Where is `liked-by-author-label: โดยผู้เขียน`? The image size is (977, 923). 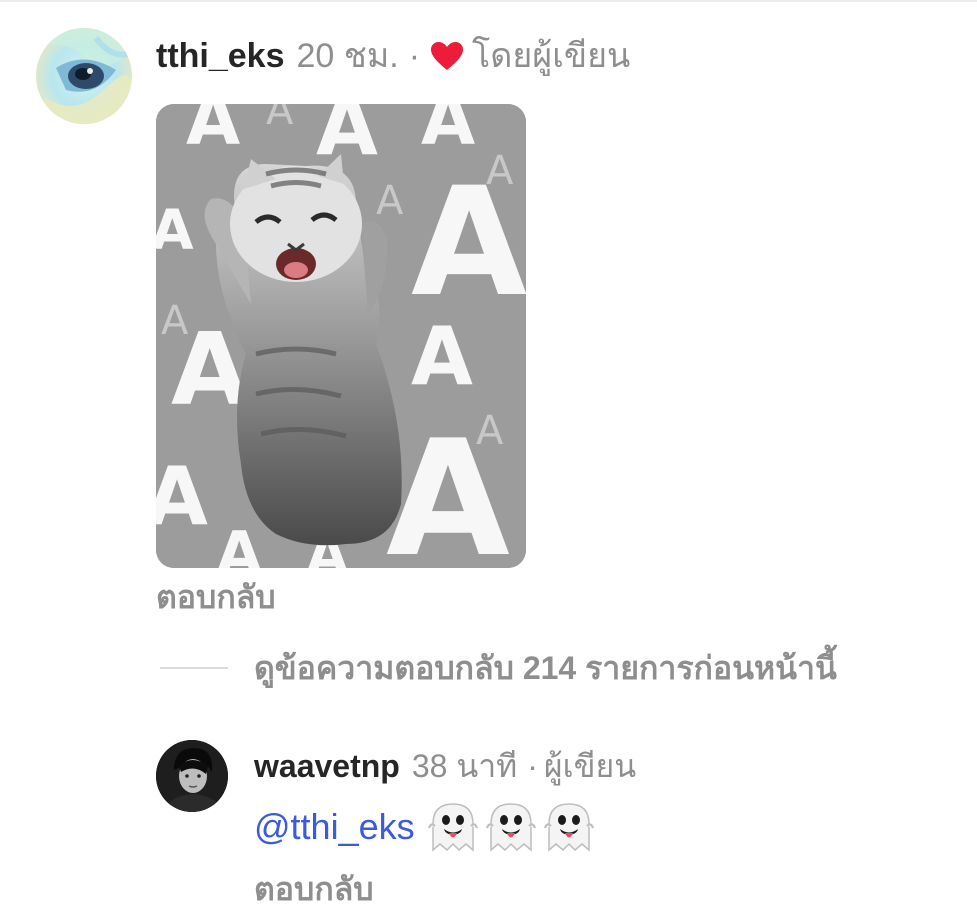
liked-by-author-label: โดยผู้เขียน is located at coordinates (551, 56).